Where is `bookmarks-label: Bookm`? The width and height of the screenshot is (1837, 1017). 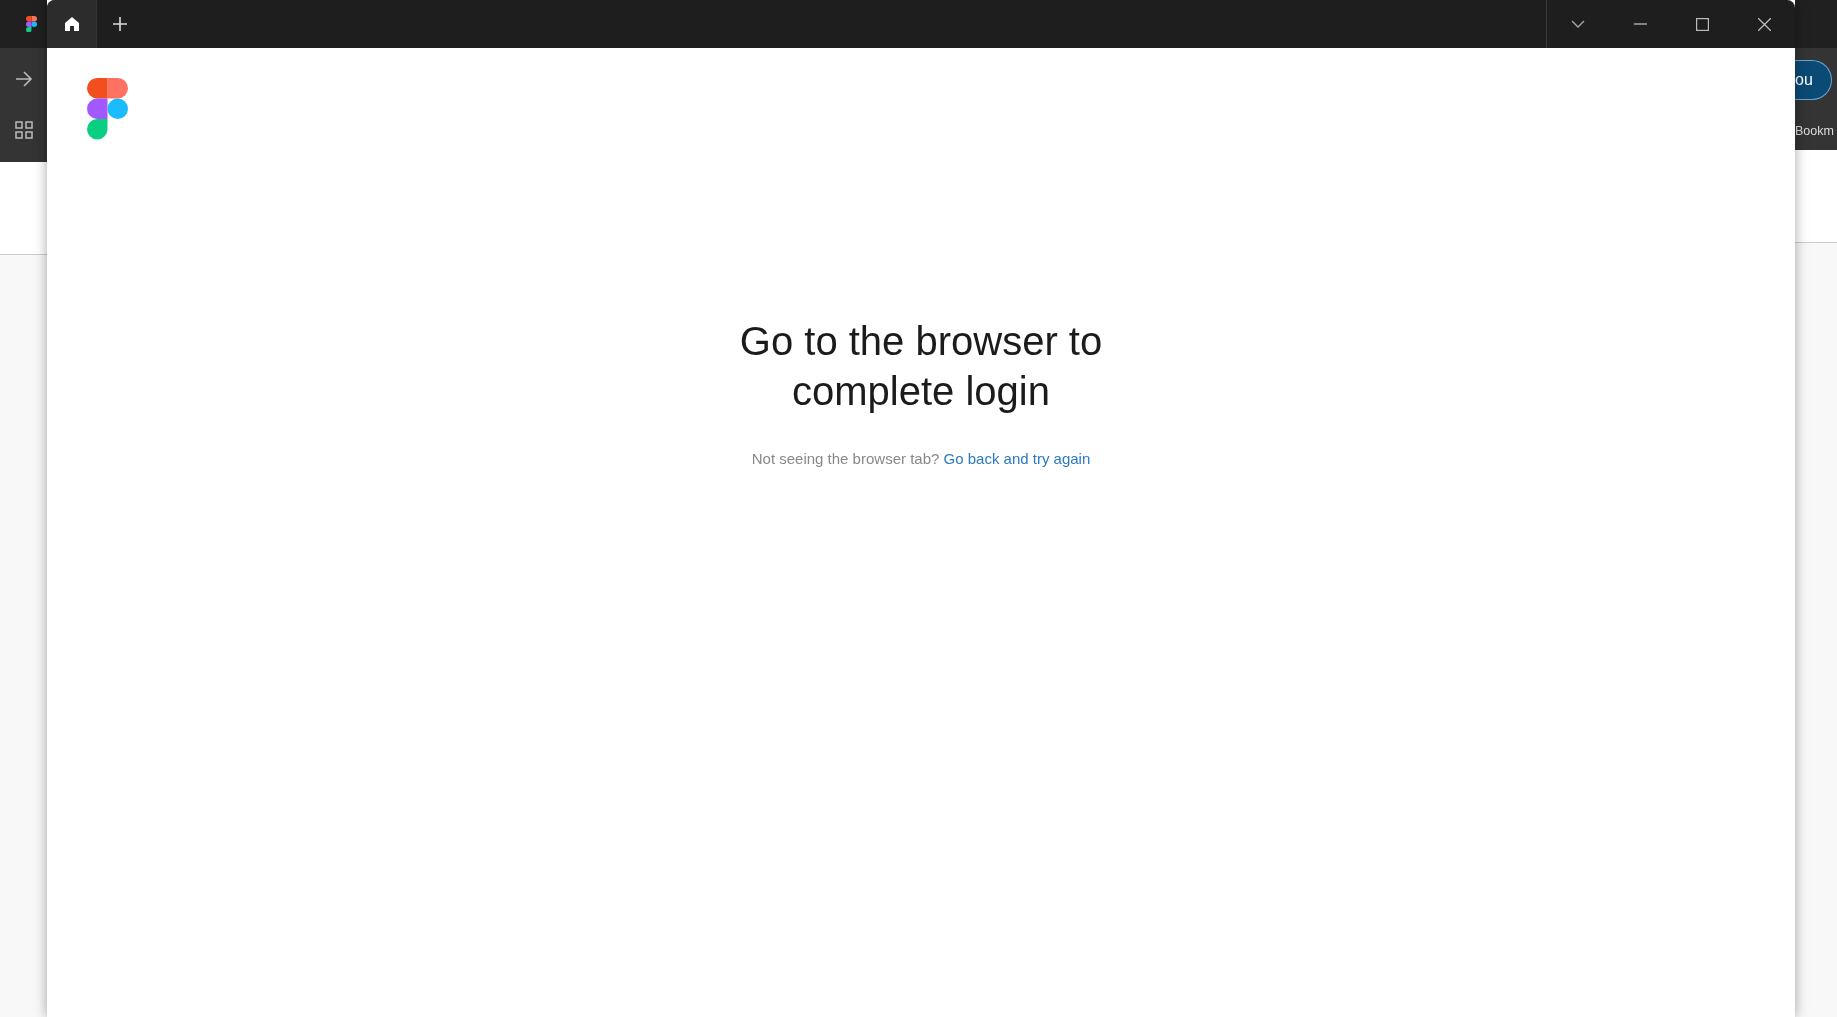
bookmarks-label: Bookm is located at coordinates (1814, 131).